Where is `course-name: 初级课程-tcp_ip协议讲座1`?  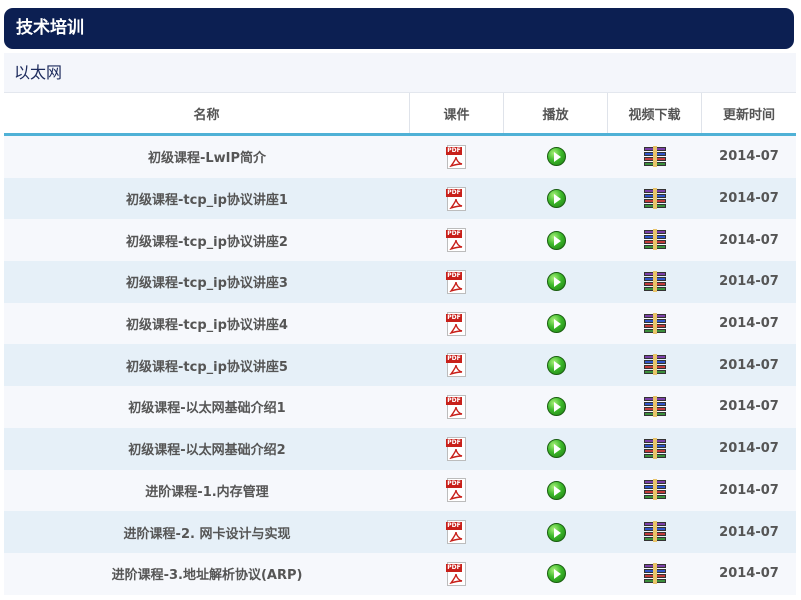 course-name: 初级课程-tcp_ip协议讲座1 is located at coordinates (207, 201).